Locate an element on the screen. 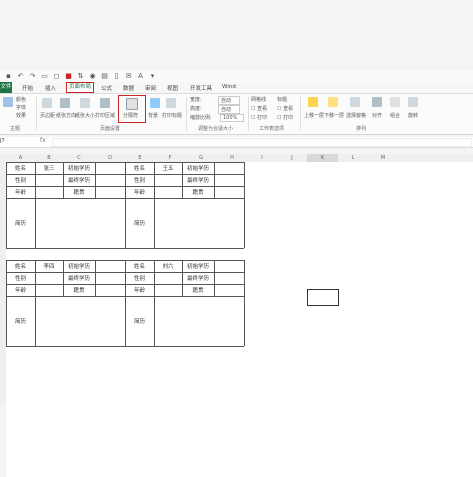 The width and height of the screenshot is (473, 477). bring-forward-button: 上移一层 is located at coordinates (314, 115).